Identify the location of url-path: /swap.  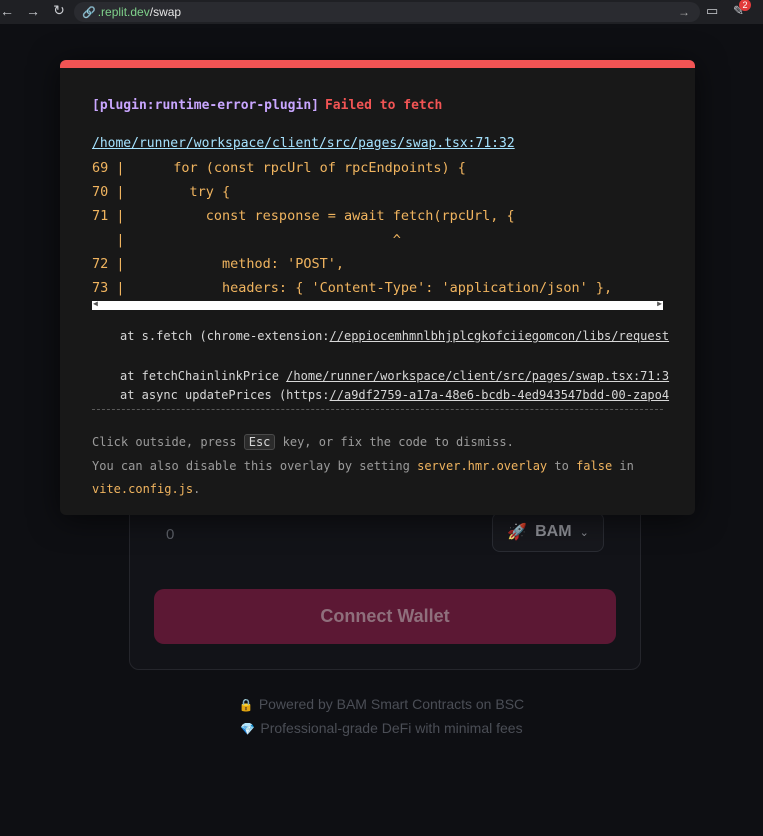
(165, 12).